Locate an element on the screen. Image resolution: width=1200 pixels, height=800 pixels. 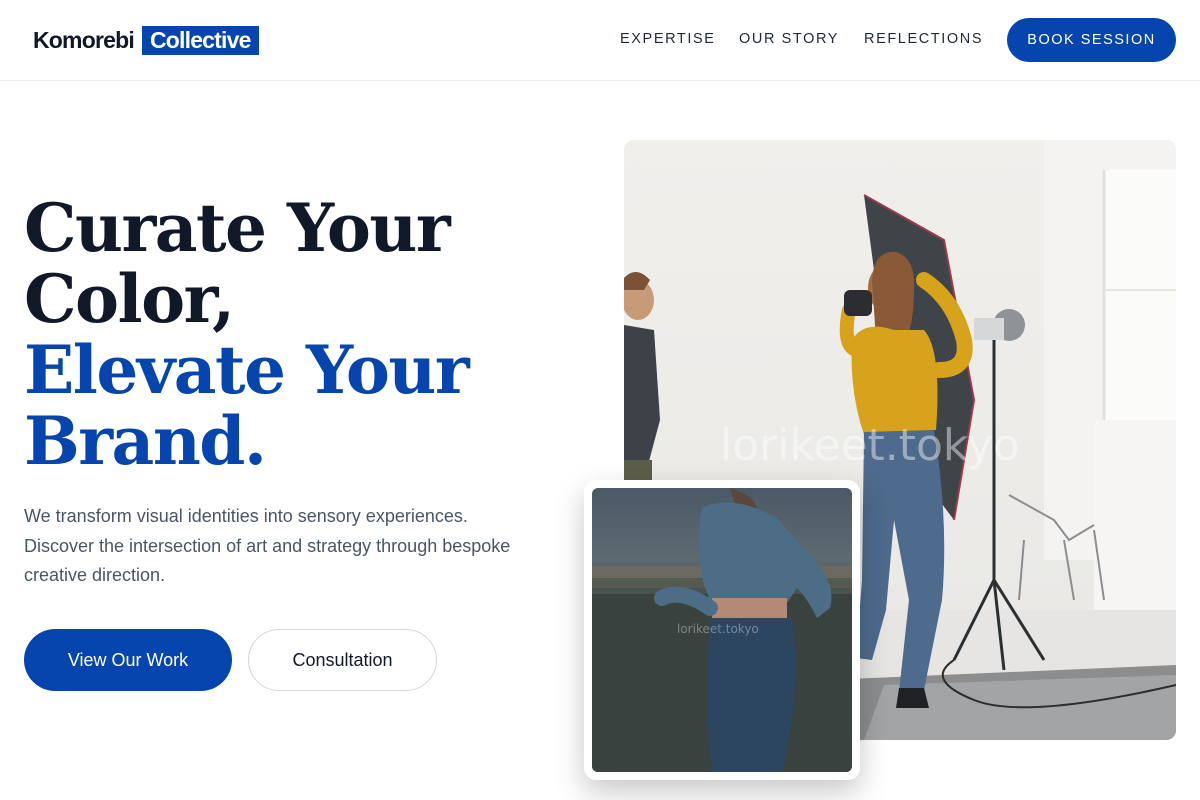
view-our-work-button: View Our Work is located at coordinates (128, 660).